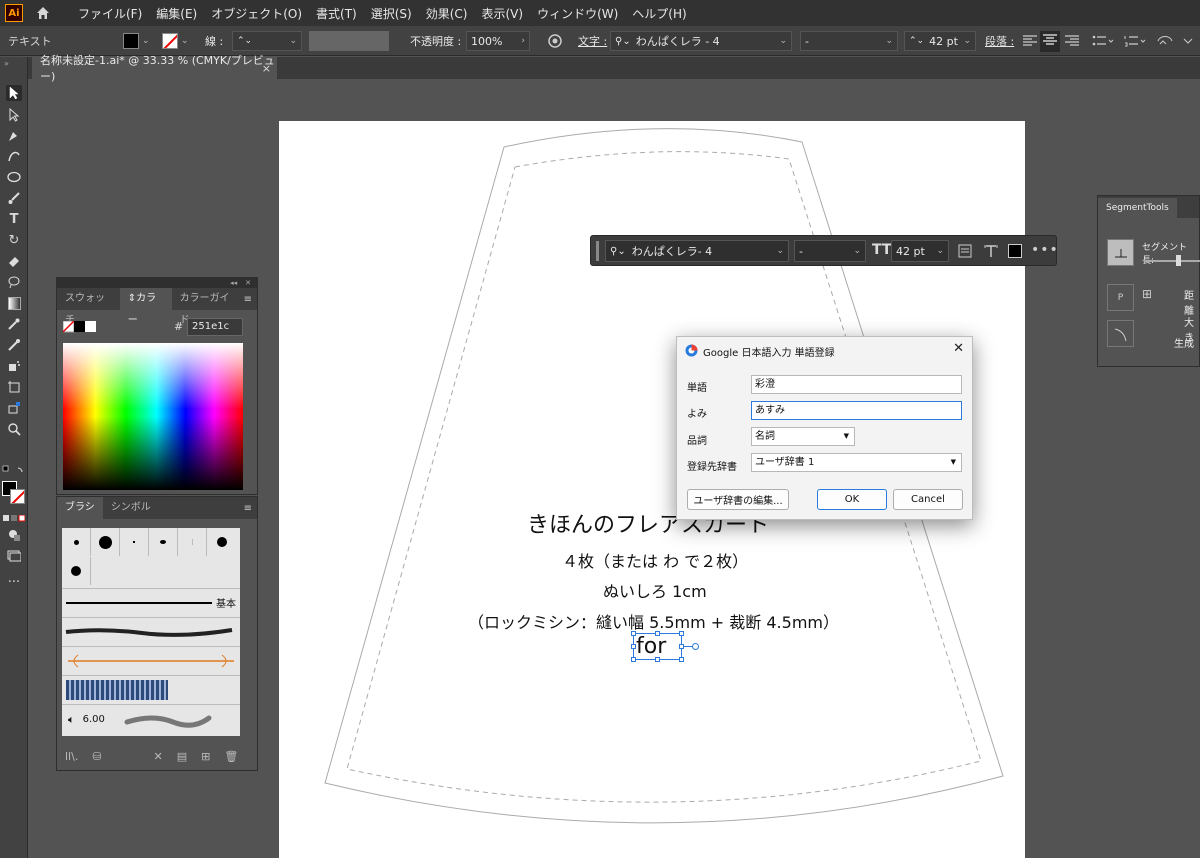  What do you see at coordinates (266, 68) in the screenshot?
I see `close-icon: ×` at bounding box center [266, 68].